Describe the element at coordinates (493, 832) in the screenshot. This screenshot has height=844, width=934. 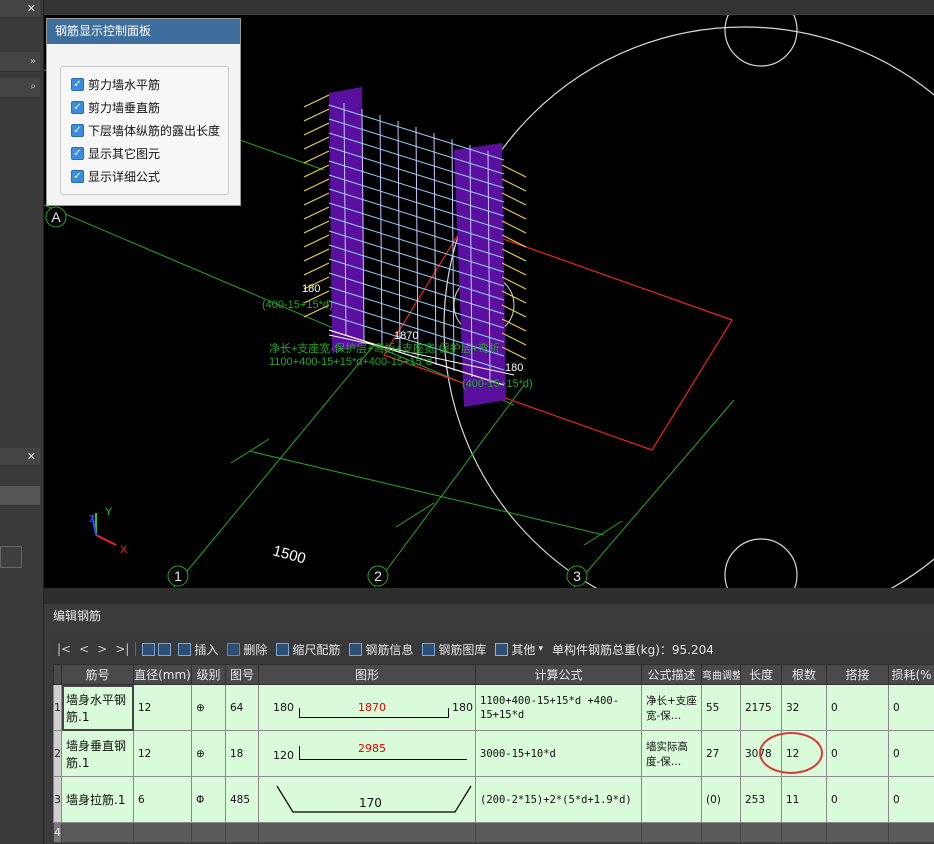
I see `table-row-empty: 4` at that location.